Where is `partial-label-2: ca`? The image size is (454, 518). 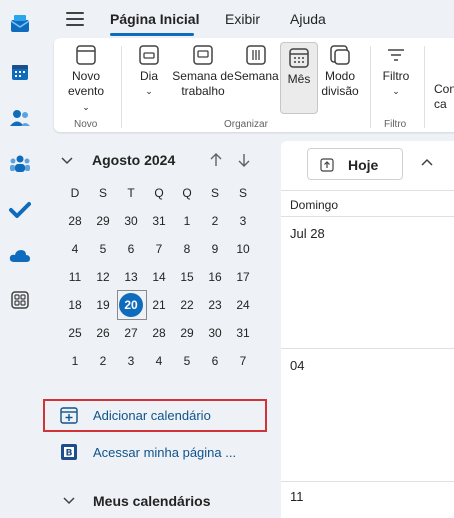 partial-label-2: ca is located at coordinates (440, 104).